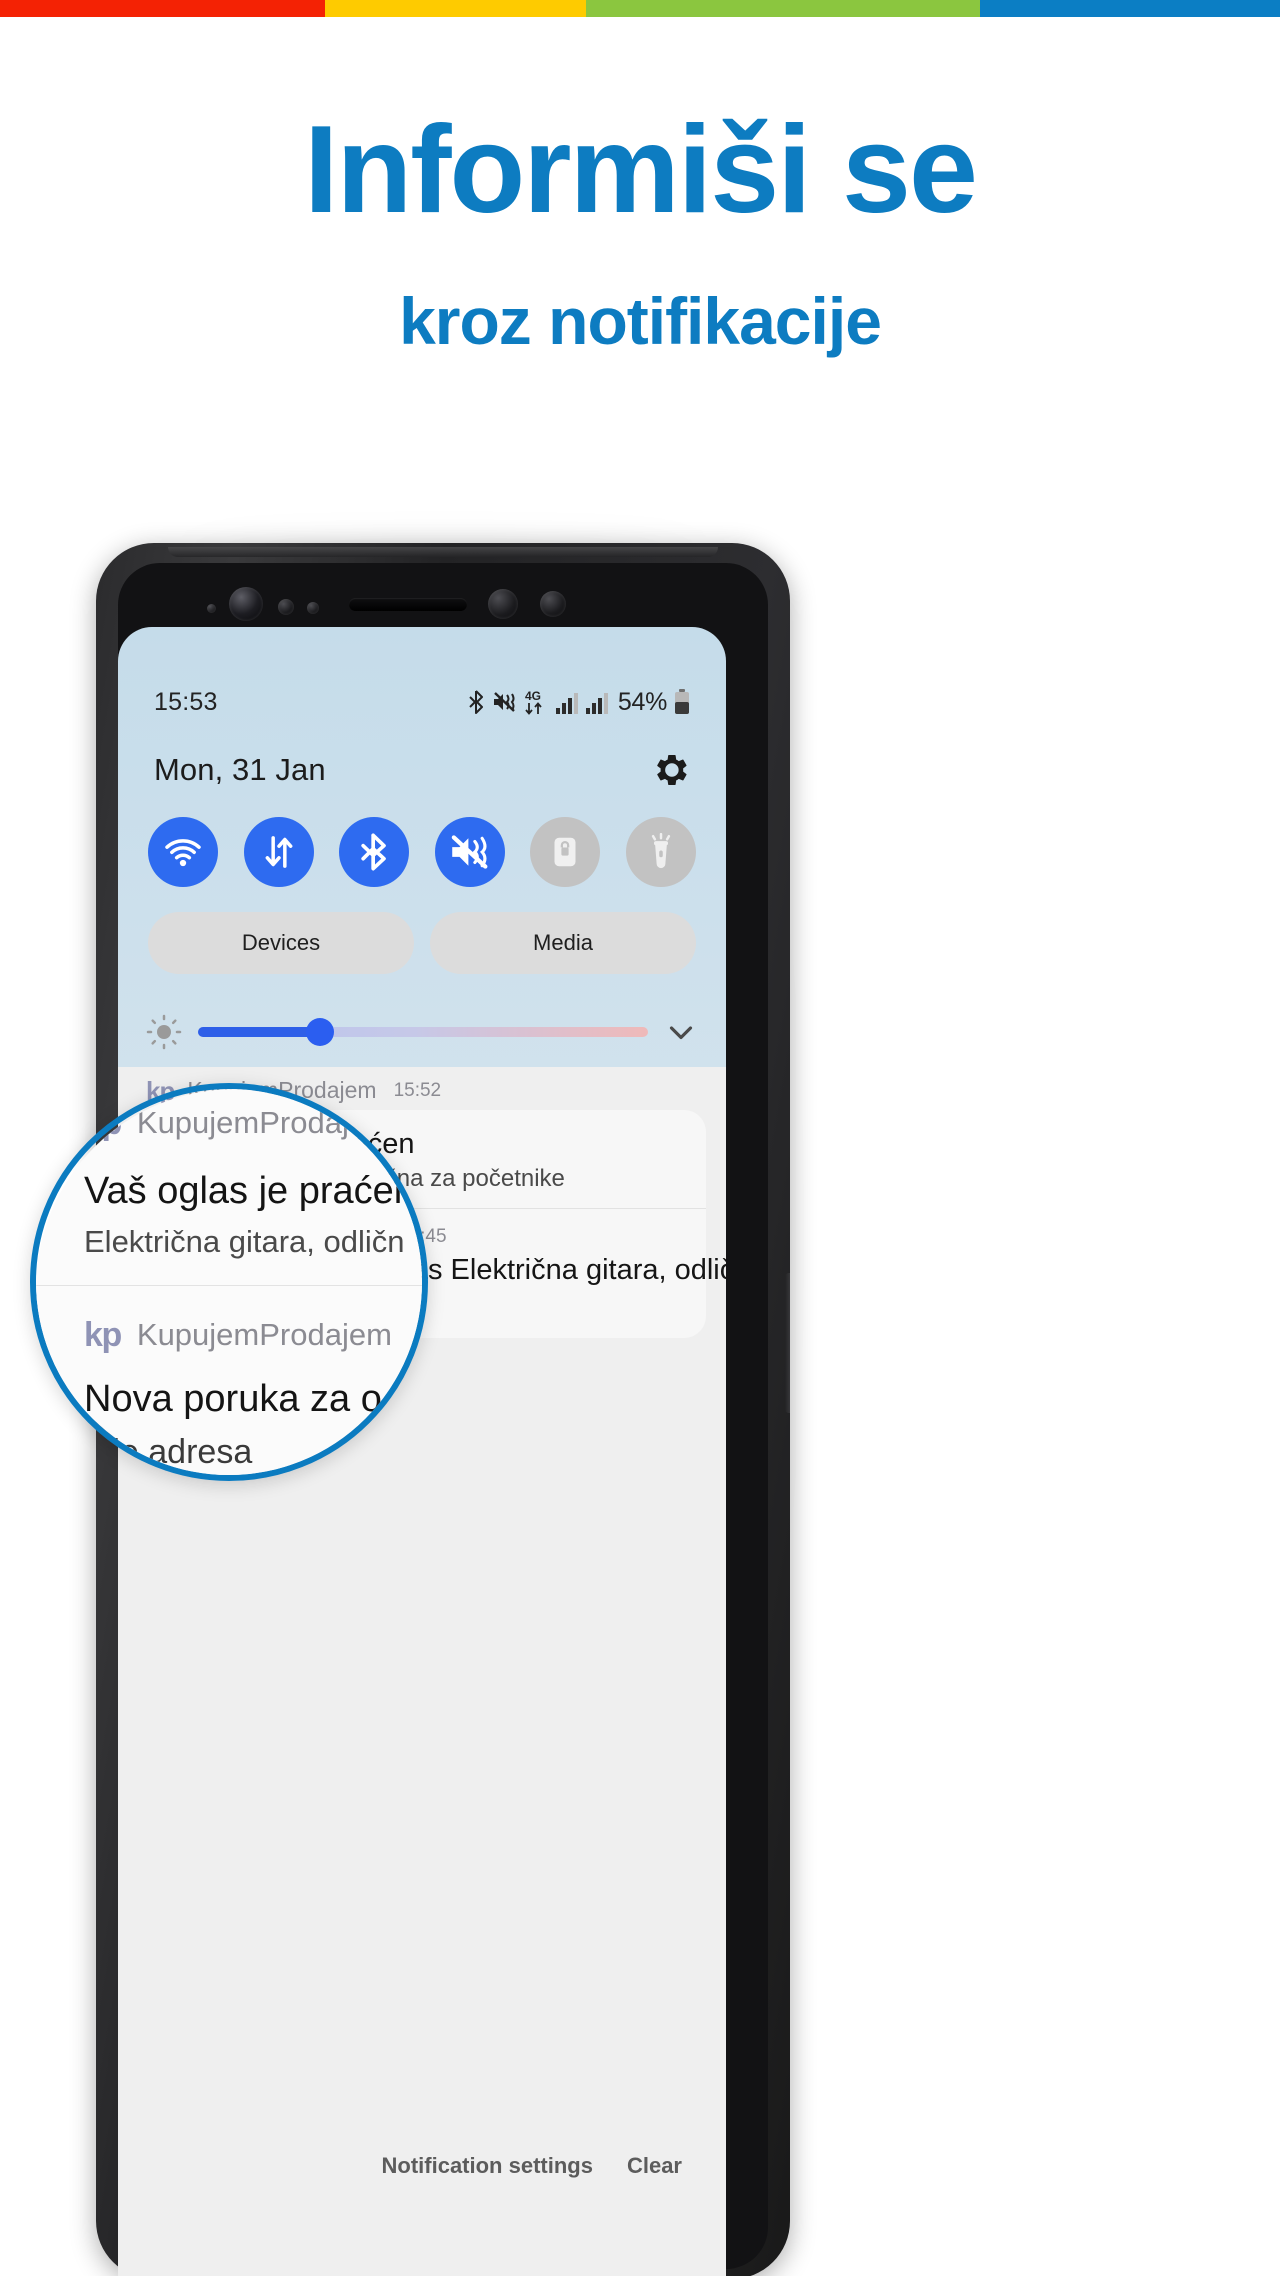 This screenshot has width=1280, height=2276. I want to click on front-camera-icon, so click(246, 604).